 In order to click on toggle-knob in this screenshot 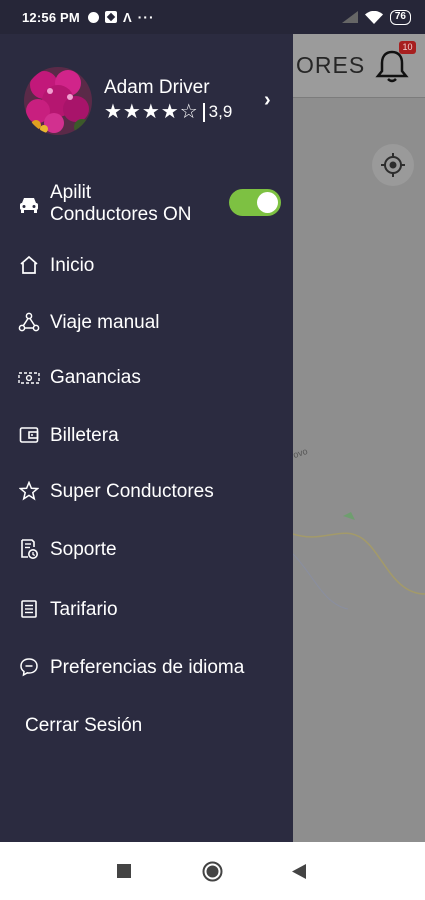, I will do `click(267, 202)`.